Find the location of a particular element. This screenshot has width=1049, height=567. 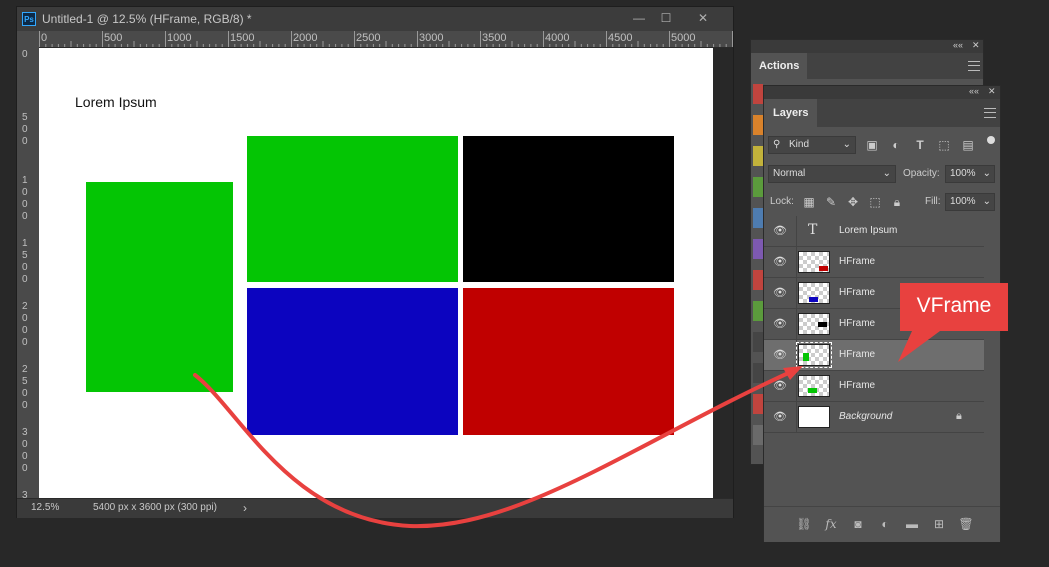

layers-tab-bar: Layers is located at coordinates (882, 113).